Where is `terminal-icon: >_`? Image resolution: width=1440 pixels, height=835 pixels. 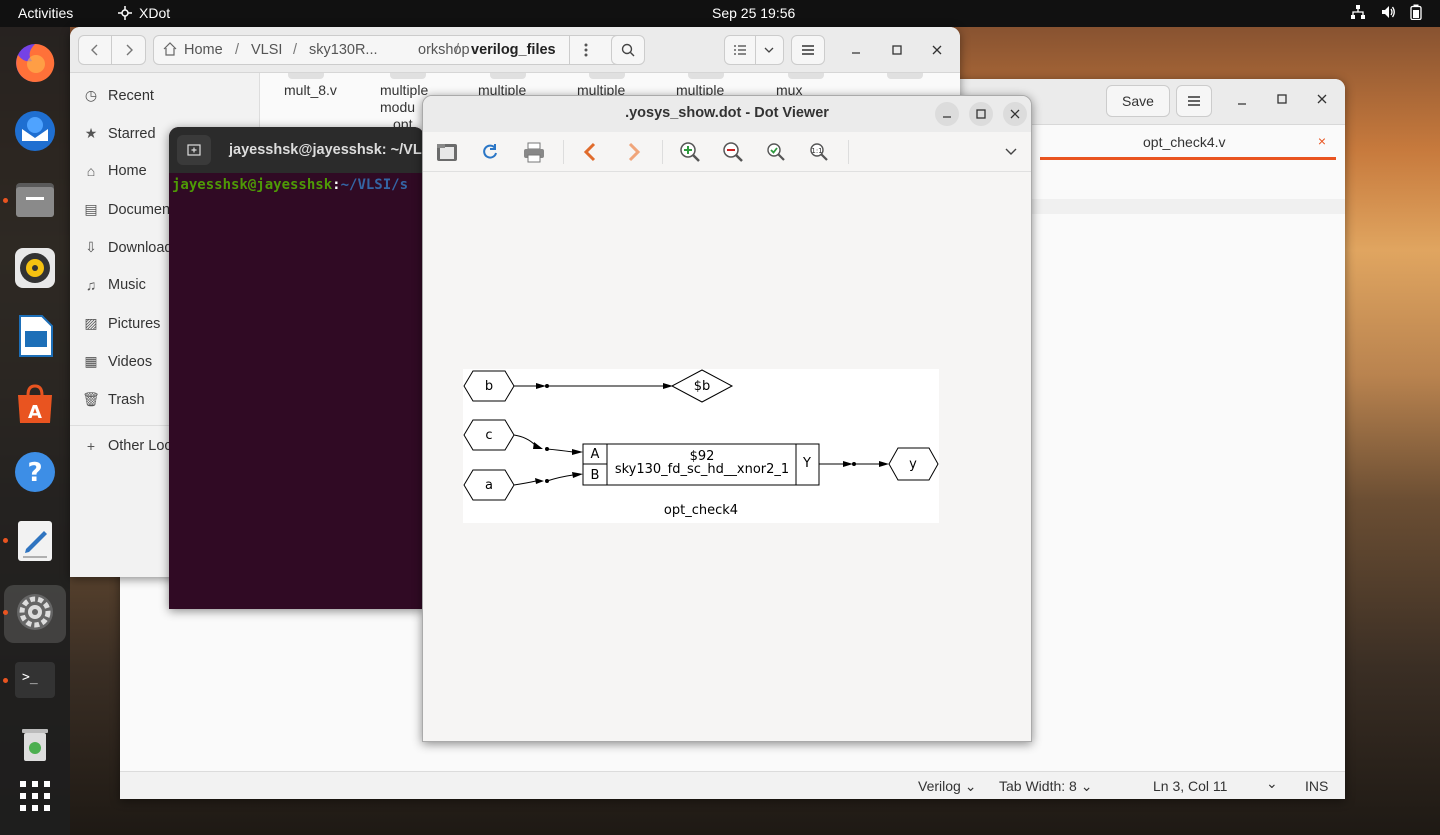
terminal-icon: >_ is located at coordinates (35, 680).